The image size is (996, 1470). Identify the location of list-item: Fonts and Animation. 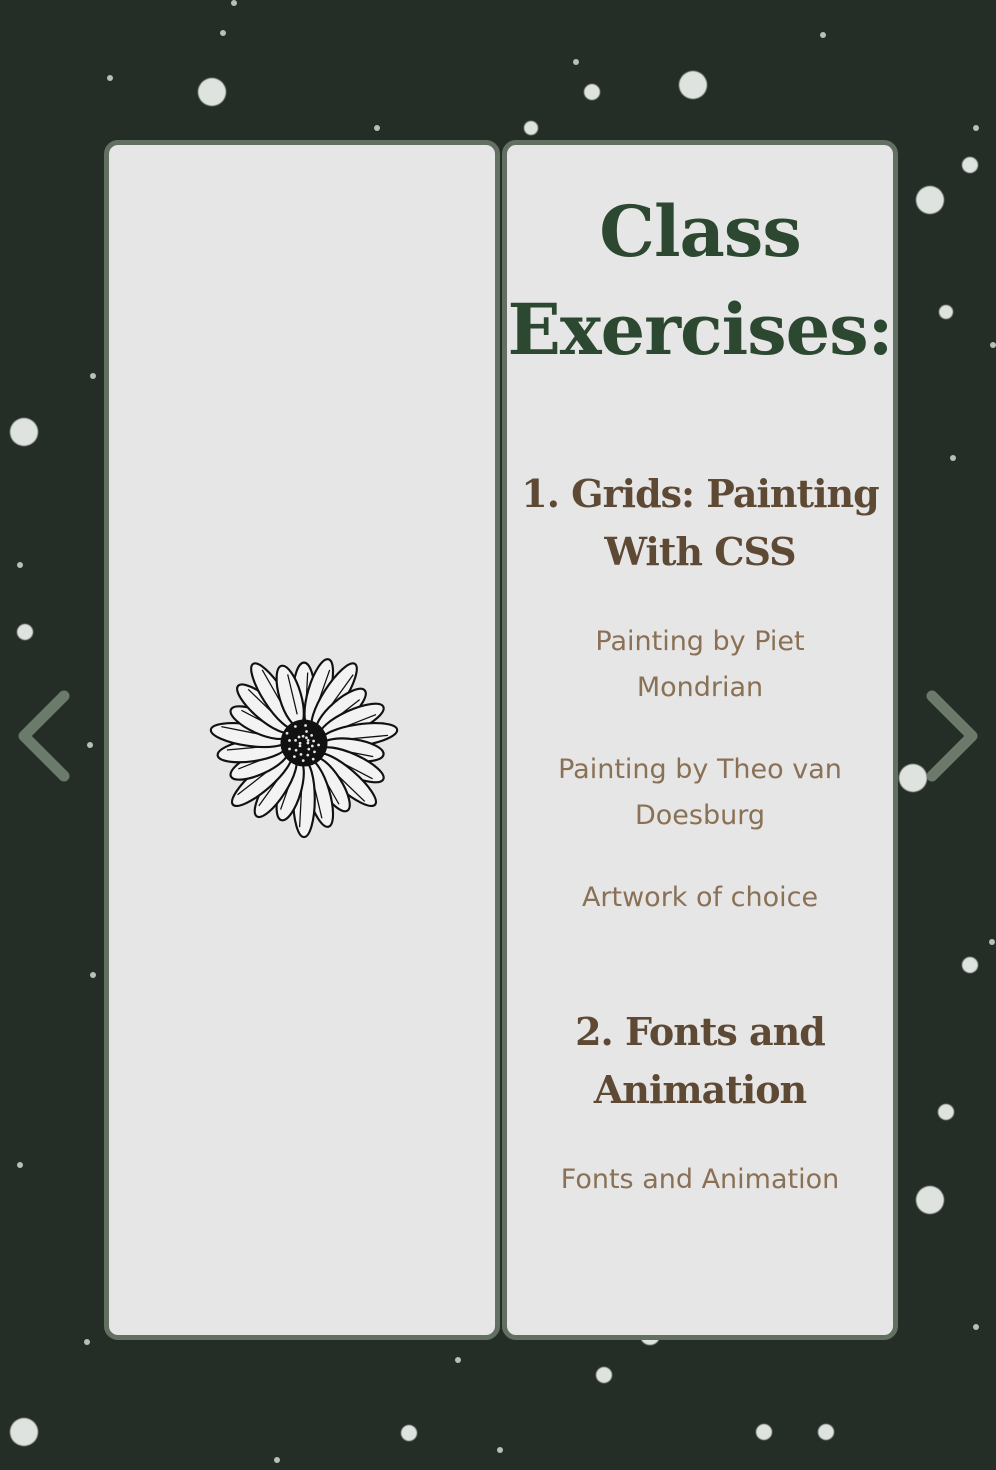
(700, 1180).